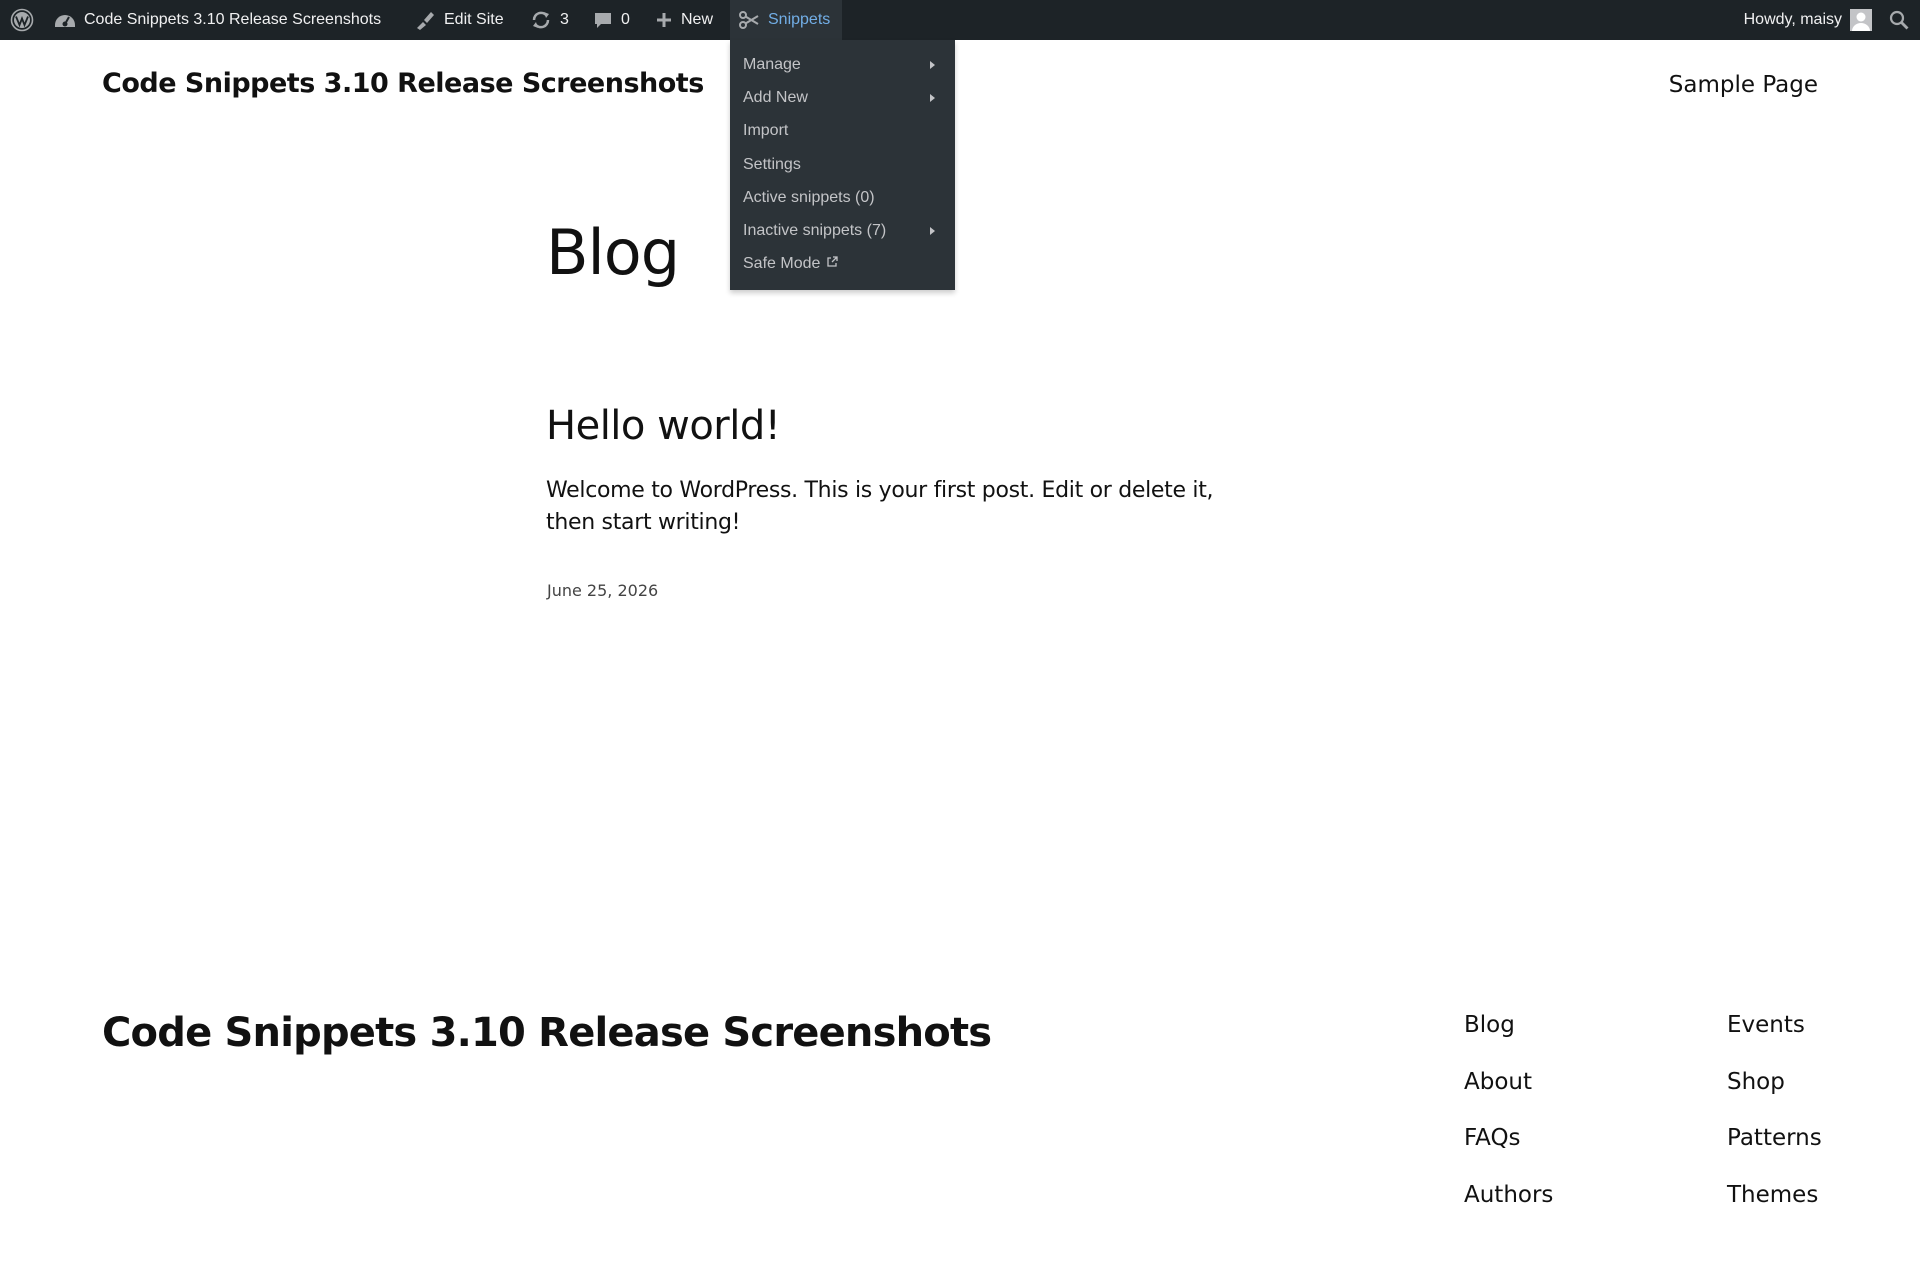 This screenshot has height=1280, width=1920. I want to click on avatar, so click(1861, 20).